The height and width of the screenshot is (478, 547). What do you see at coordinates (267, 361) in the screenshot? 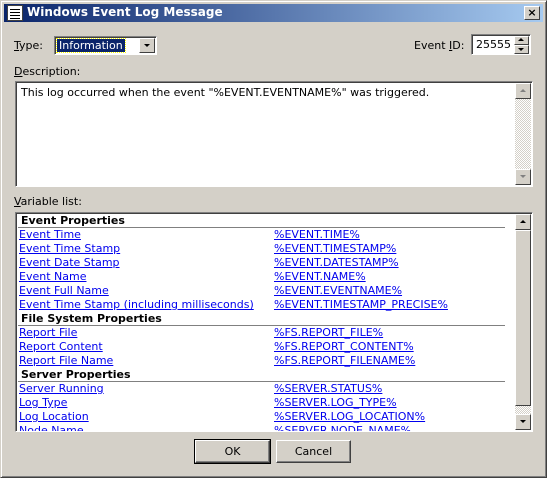
I see `list-item: Report File Name %FS.REPORT_FILENAME%` at bounding box center [267, 361].